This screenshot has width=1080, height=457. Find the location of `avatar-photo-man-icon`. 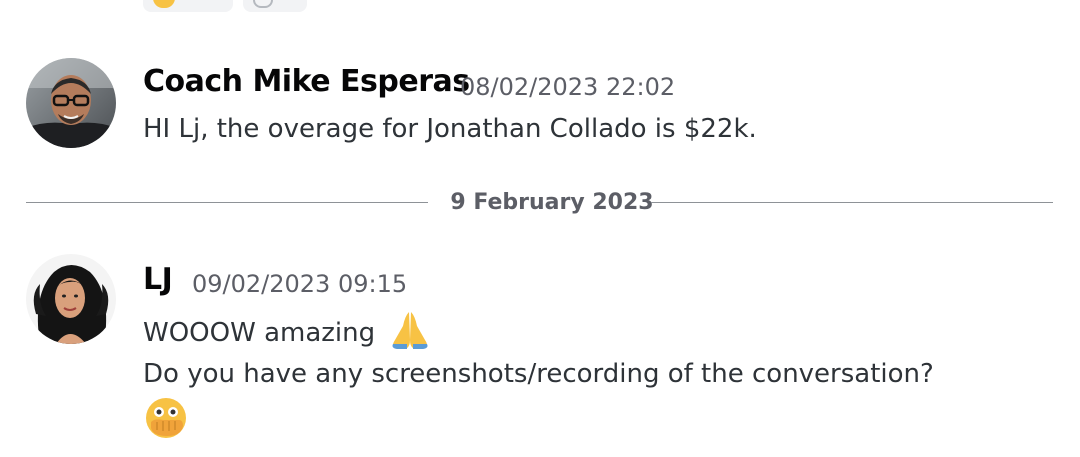

avatar-photo-man-icon is located at coordinates (71, 103).